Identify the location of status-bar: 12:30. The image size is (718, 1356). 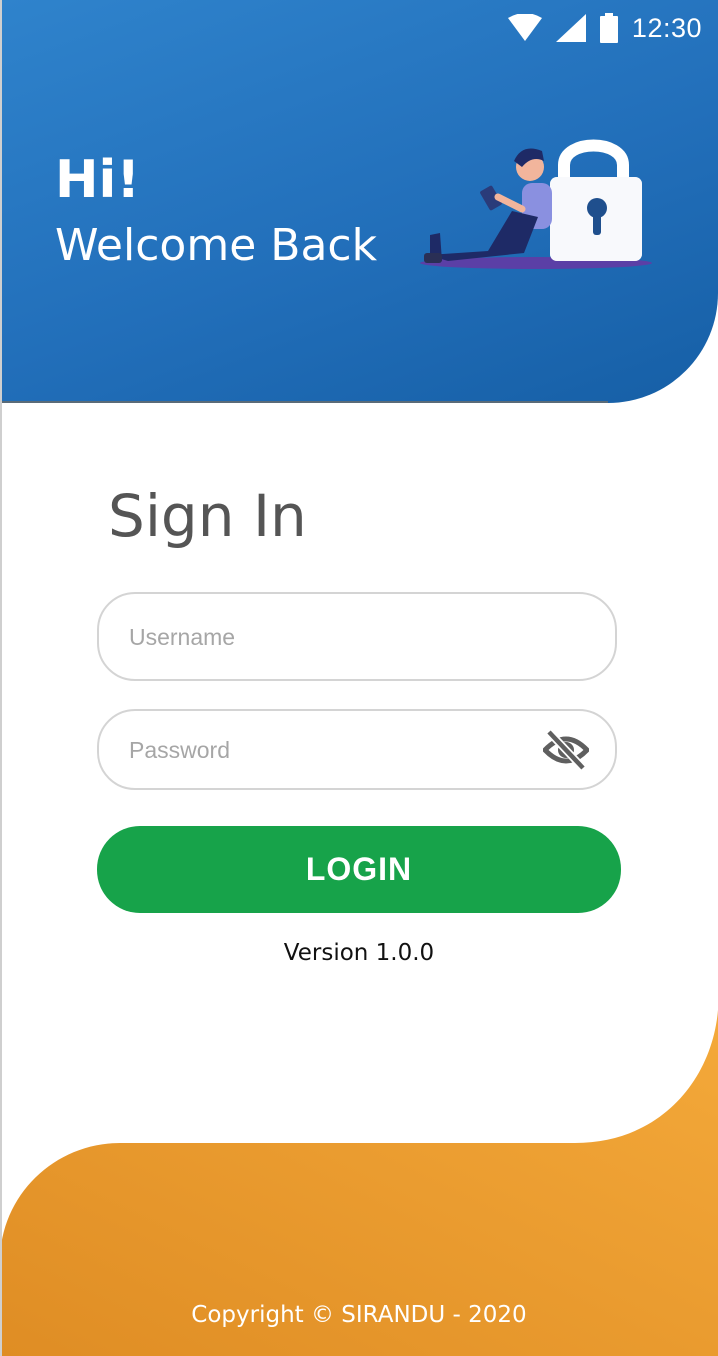
(604, 28).